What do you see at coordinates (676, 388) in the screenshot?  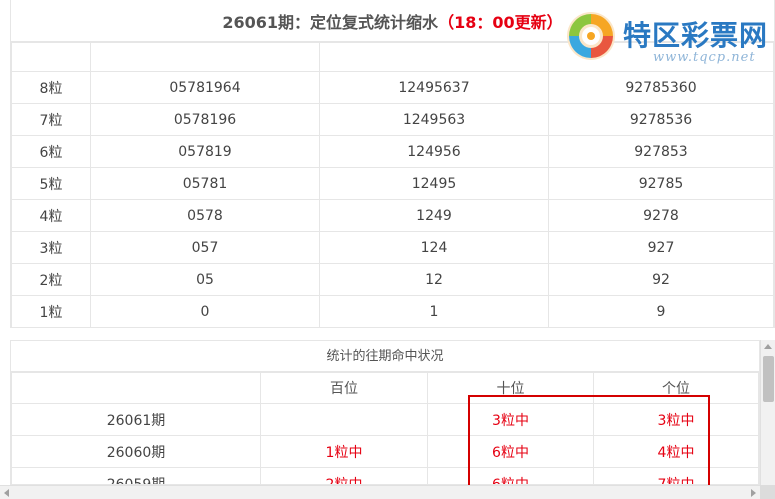 I see `units-header: 个位` at bounding box center [676, 388].